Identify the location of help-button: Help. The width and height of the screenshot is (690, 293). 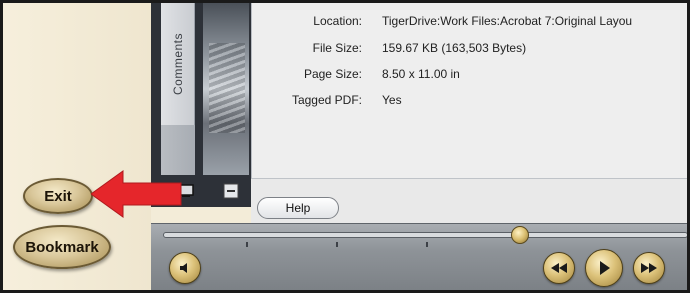
(298, 208).